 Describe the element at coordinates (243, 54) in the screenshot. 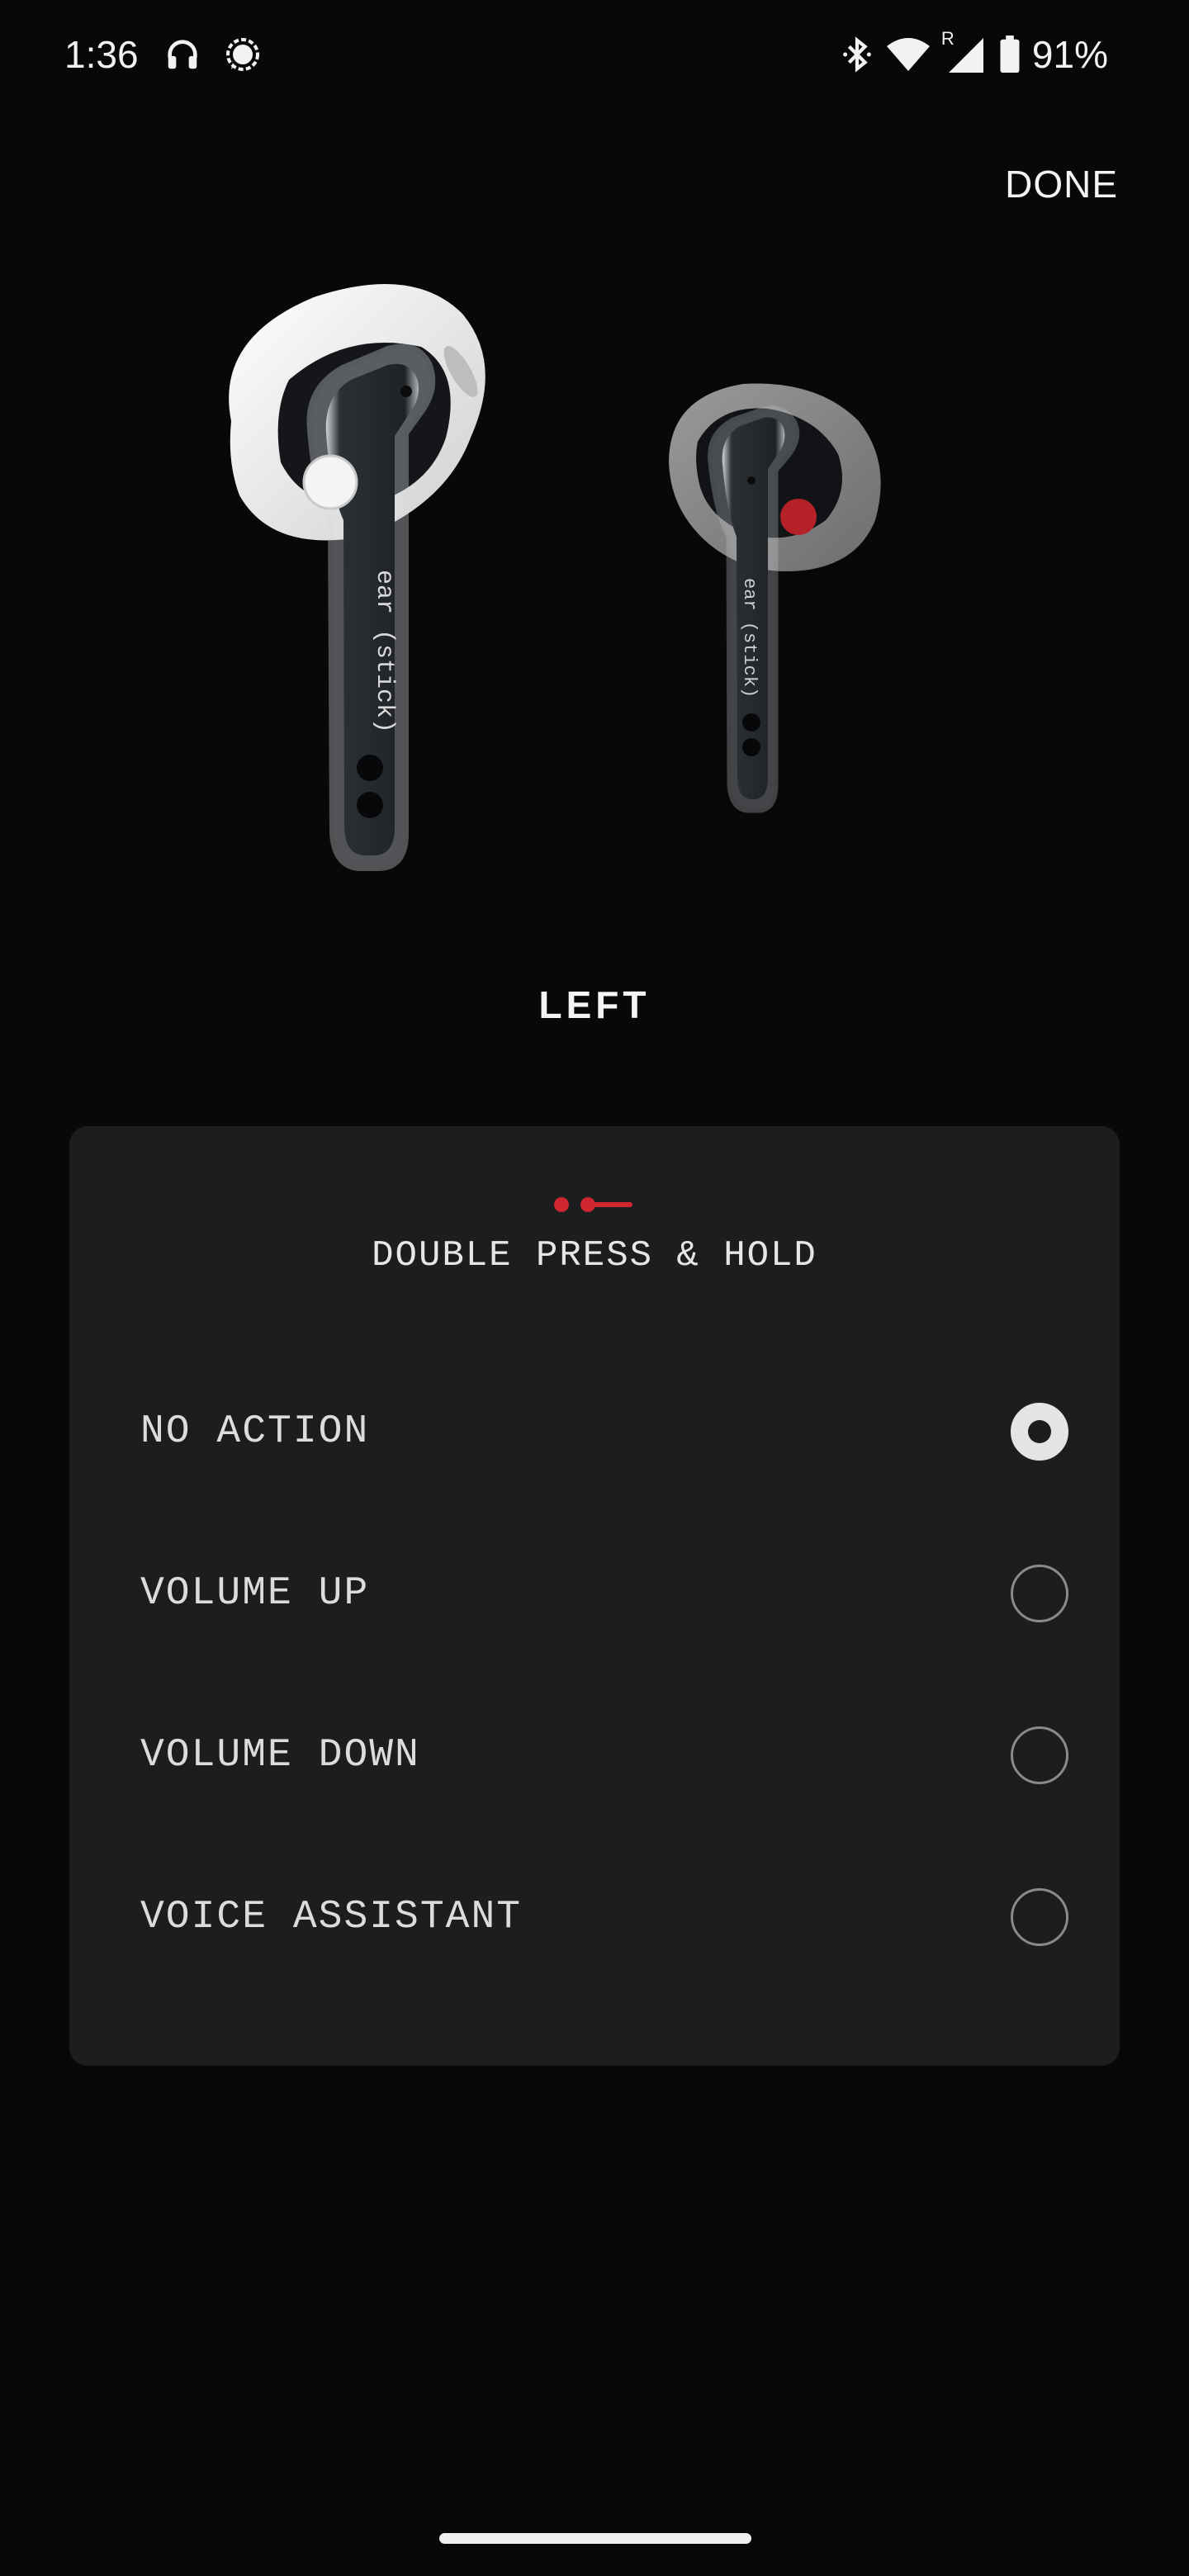

I see `signal-messenger-icon` at that location.